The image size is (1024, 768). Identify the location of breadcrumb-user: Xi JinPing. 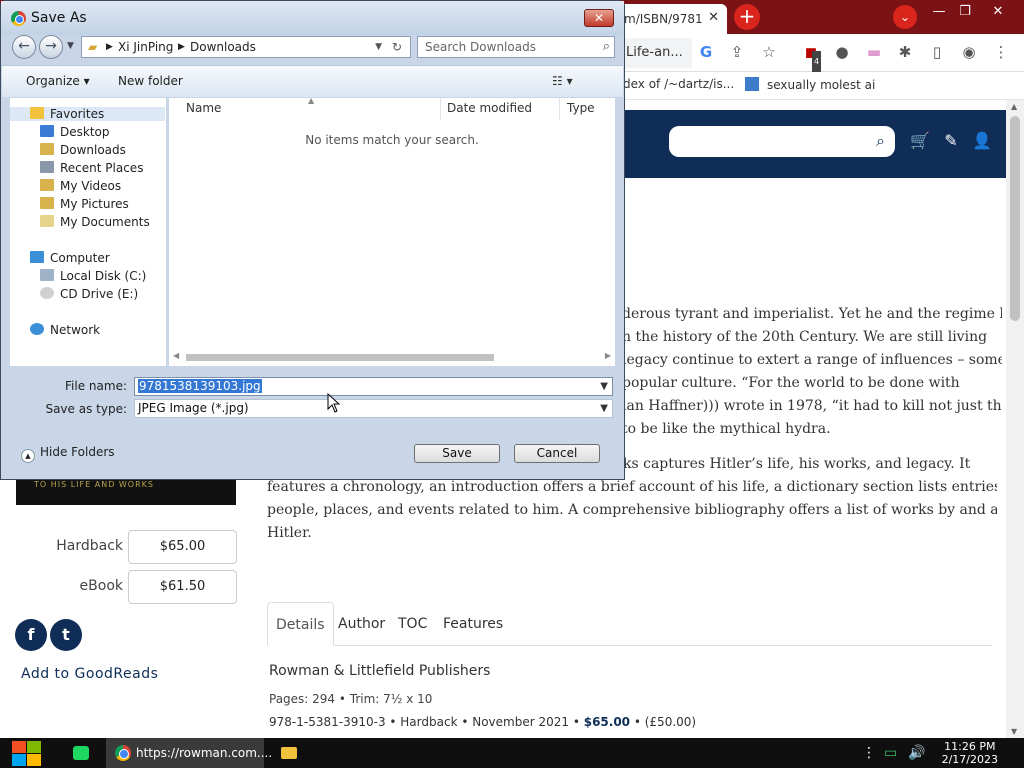
(145, 47).